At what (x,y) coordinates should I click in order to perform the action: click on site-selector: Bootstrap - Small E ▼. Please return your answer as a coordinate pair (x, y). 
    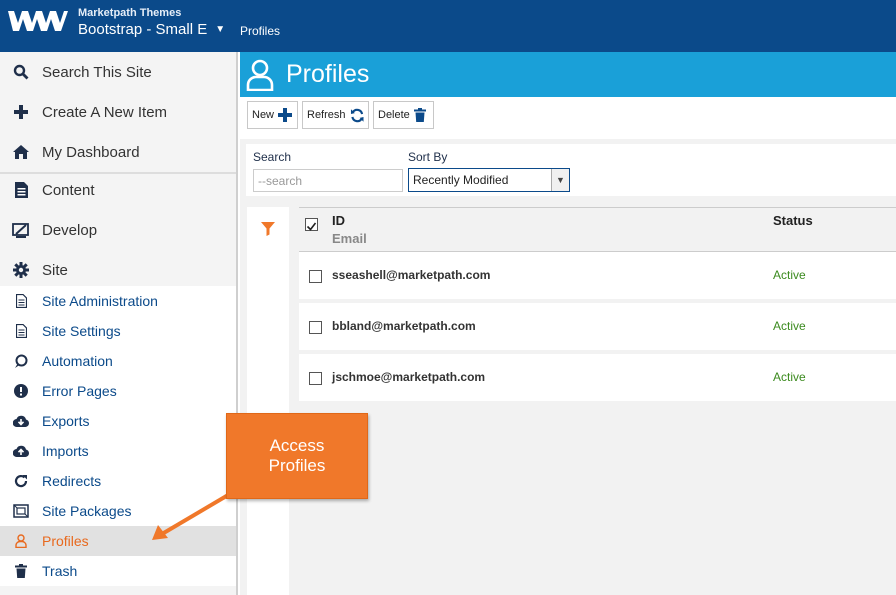
    Looking at the image, I should click on (151, 29).